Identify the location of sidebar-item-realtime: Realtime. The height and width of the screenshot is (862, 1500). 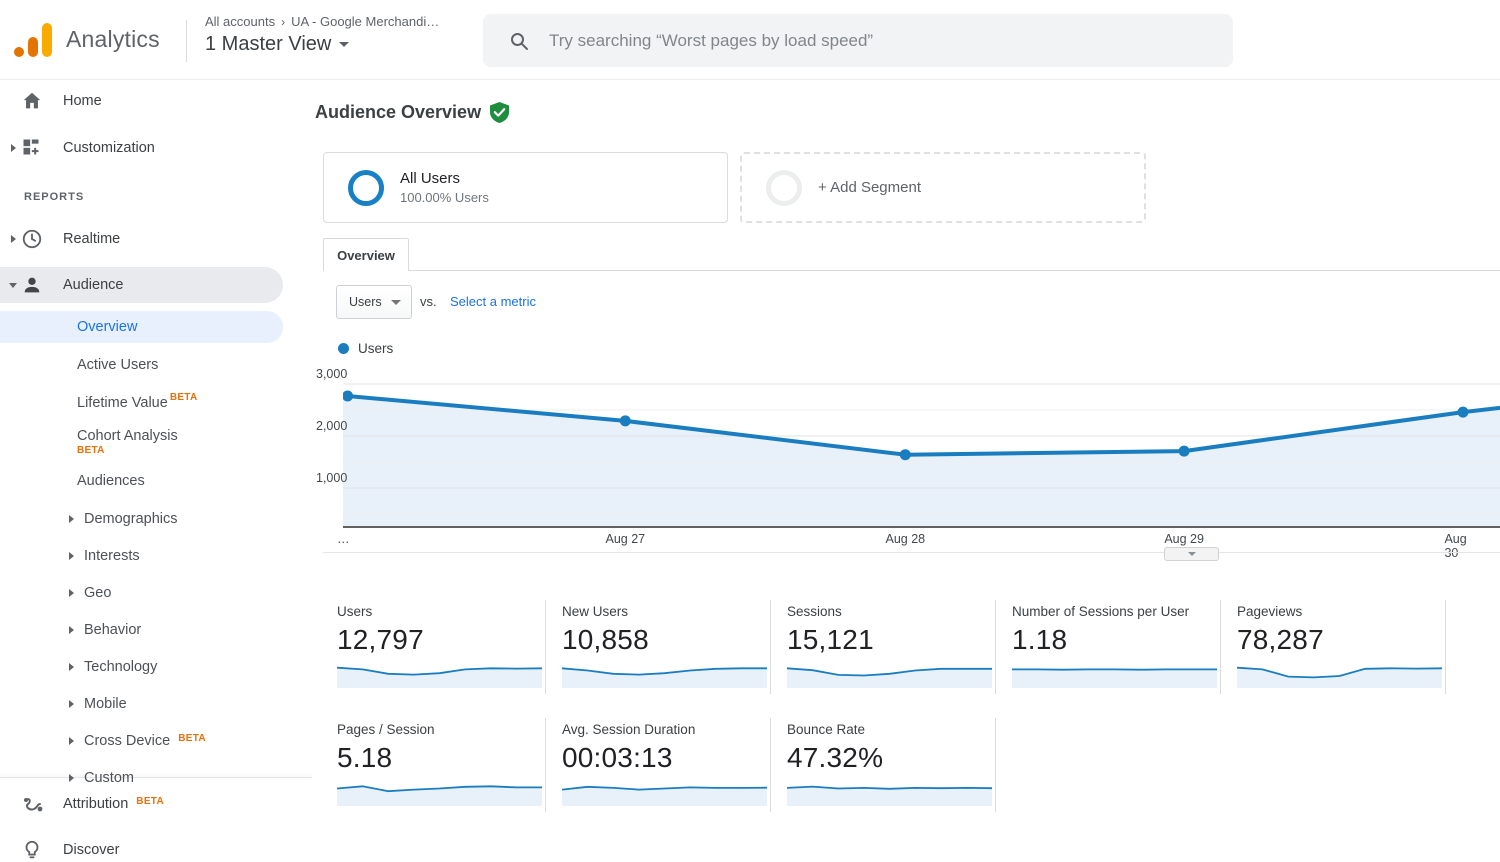
(156, 239).